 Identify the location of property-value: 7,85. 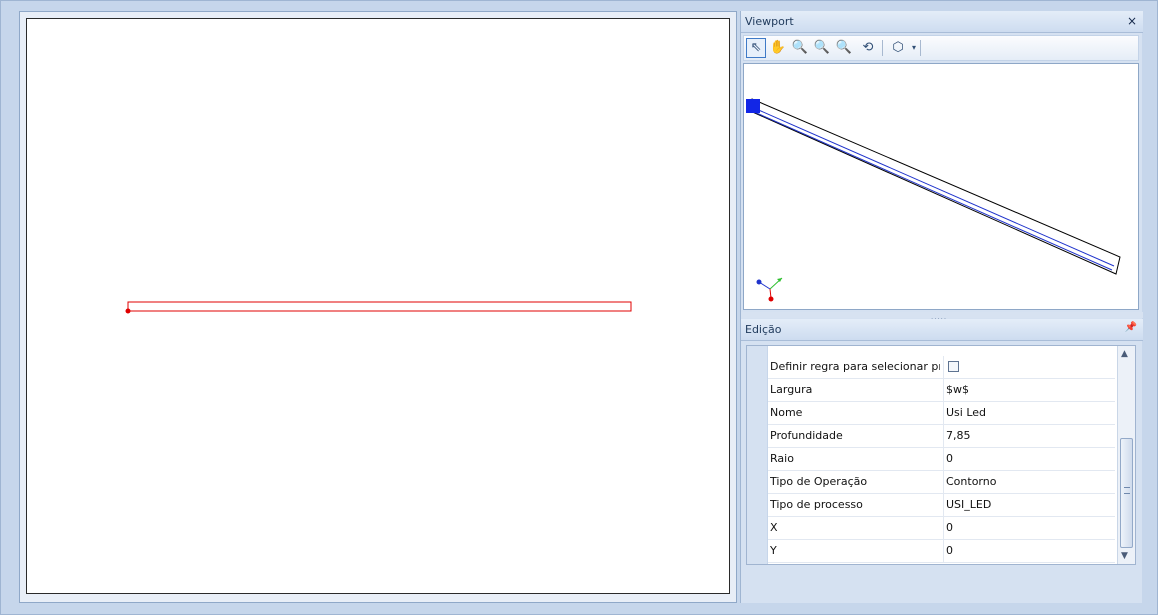
(958, 435).